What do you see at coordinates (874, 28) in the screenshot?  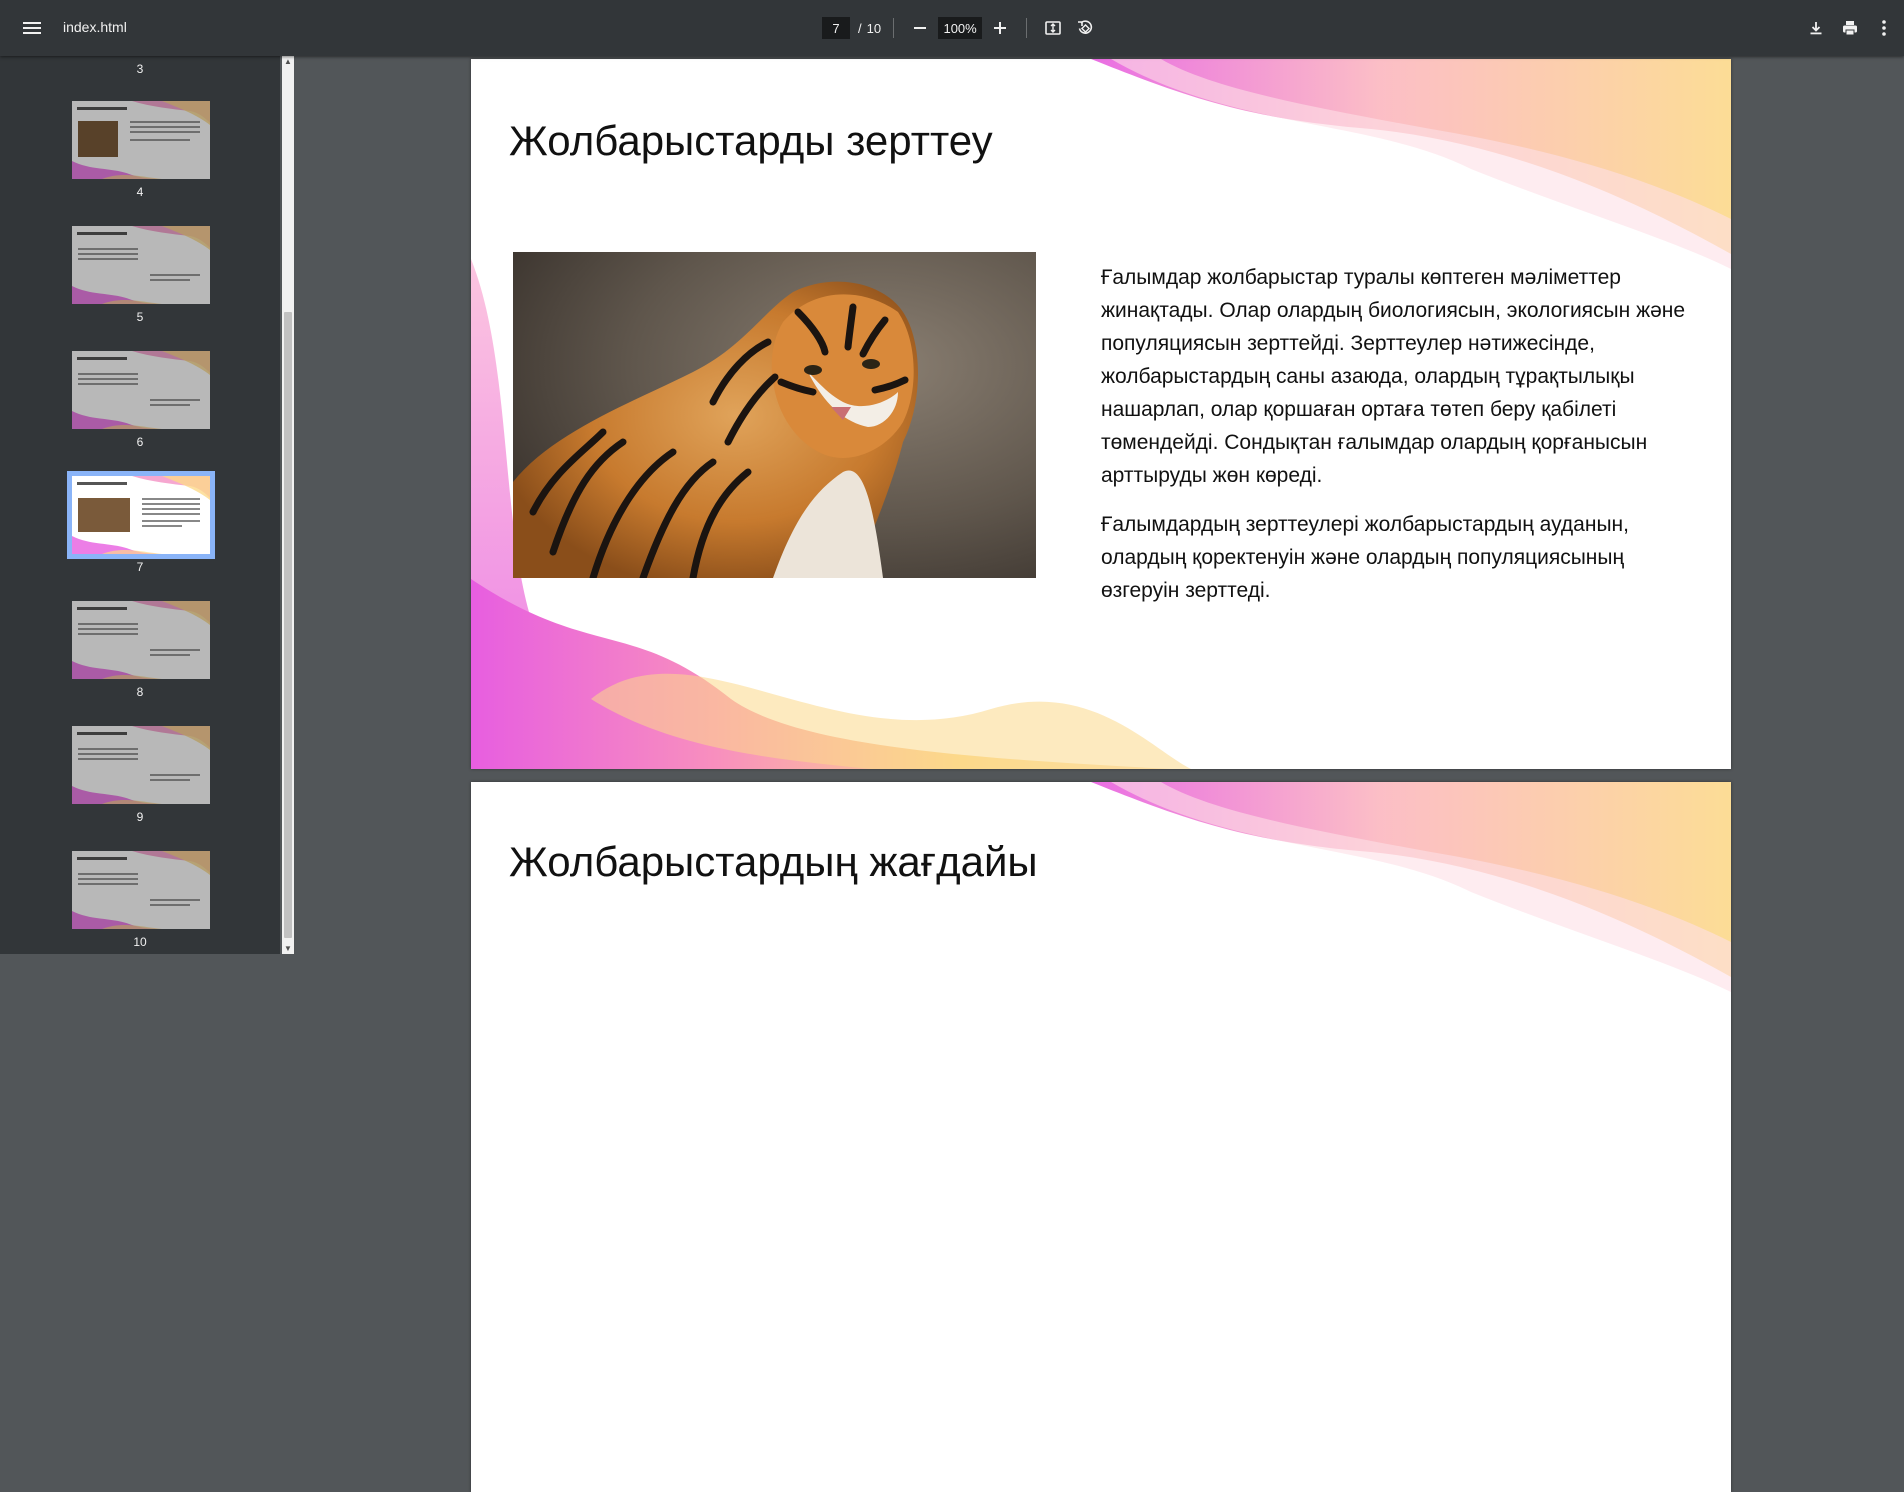 I see `page-total: 10` at bounding box center [874, 28].